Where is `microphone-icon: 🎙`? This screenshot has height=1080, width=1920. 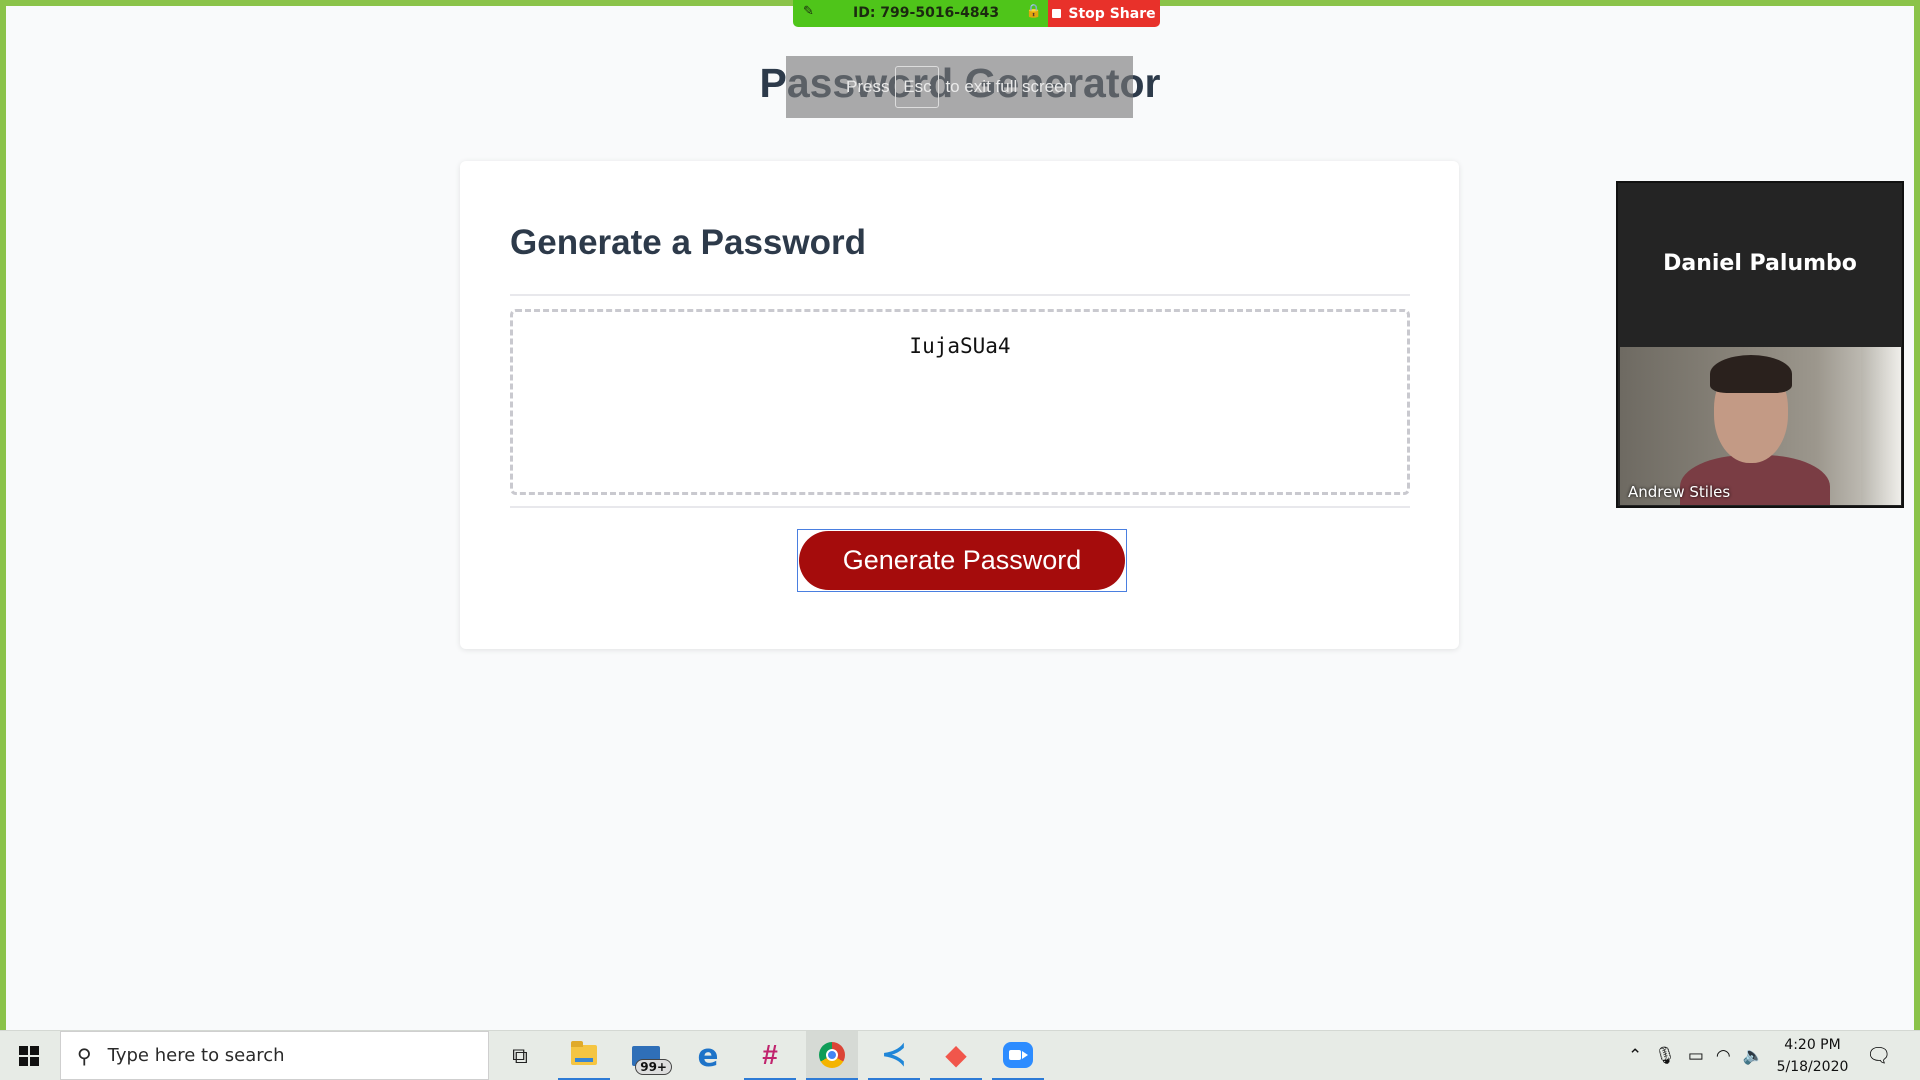
microphone-icon: 🎙 is located at coordinates (1665, 1056).